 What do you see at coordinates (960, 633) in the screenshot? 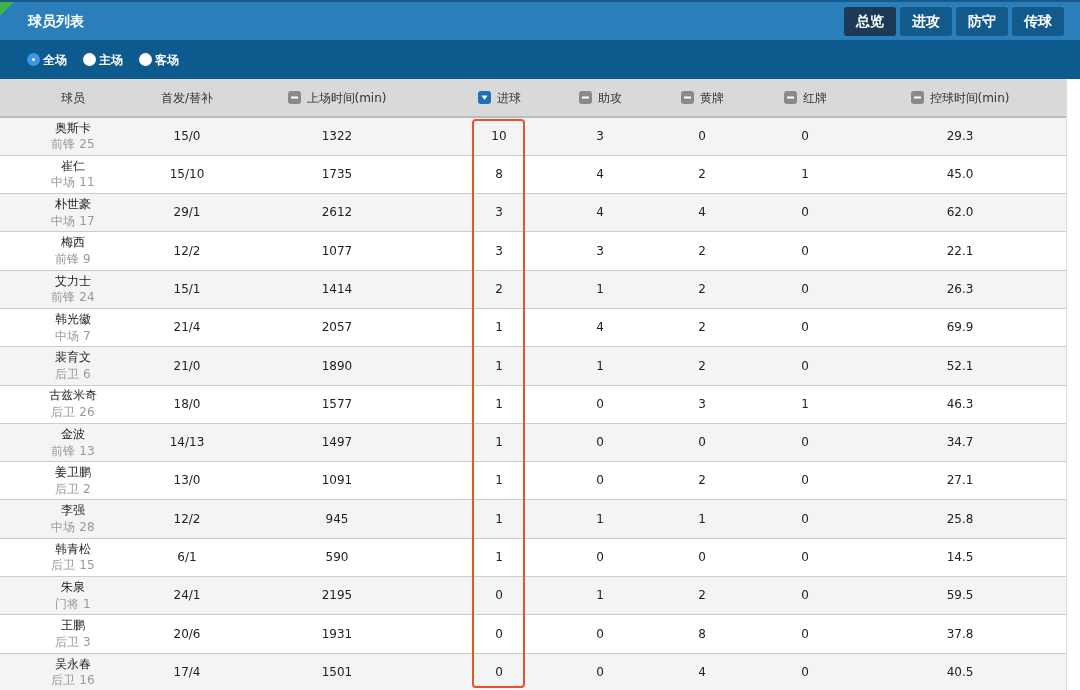
I see `table-cell: 37.8` at bounding box center [960, 633].